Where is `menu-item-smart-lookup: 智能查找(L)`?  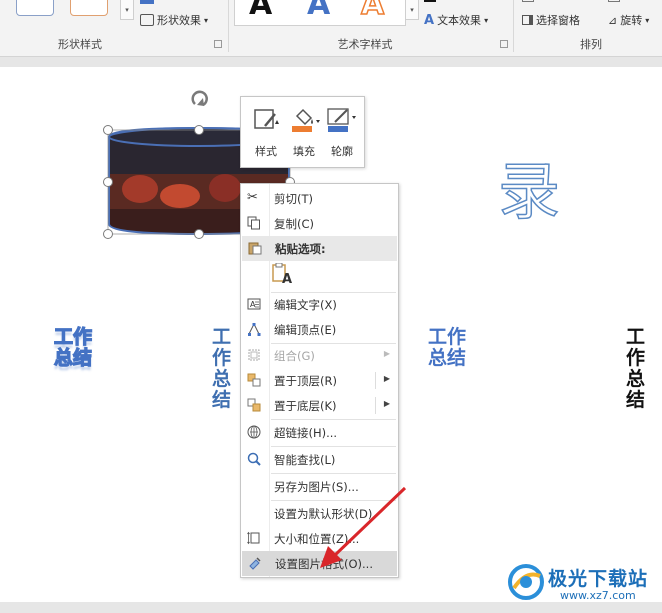 menu-item-smart-lookup: 智能查找(L) is located at coordinates (319, 459).